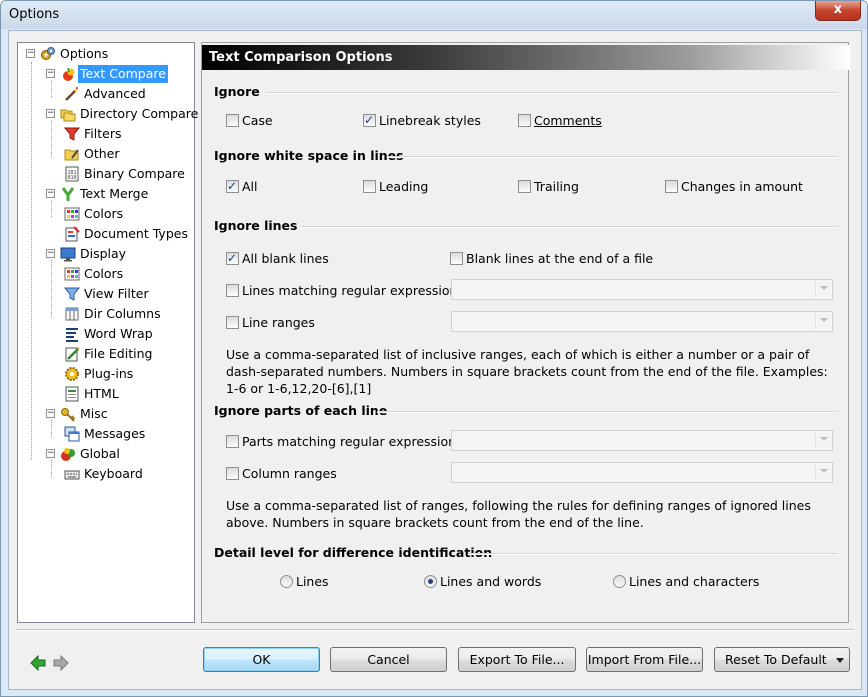 The image size is (868, 697). I want to click on group-whitespace-title: Ignore white space in lines, so click(309, 155).